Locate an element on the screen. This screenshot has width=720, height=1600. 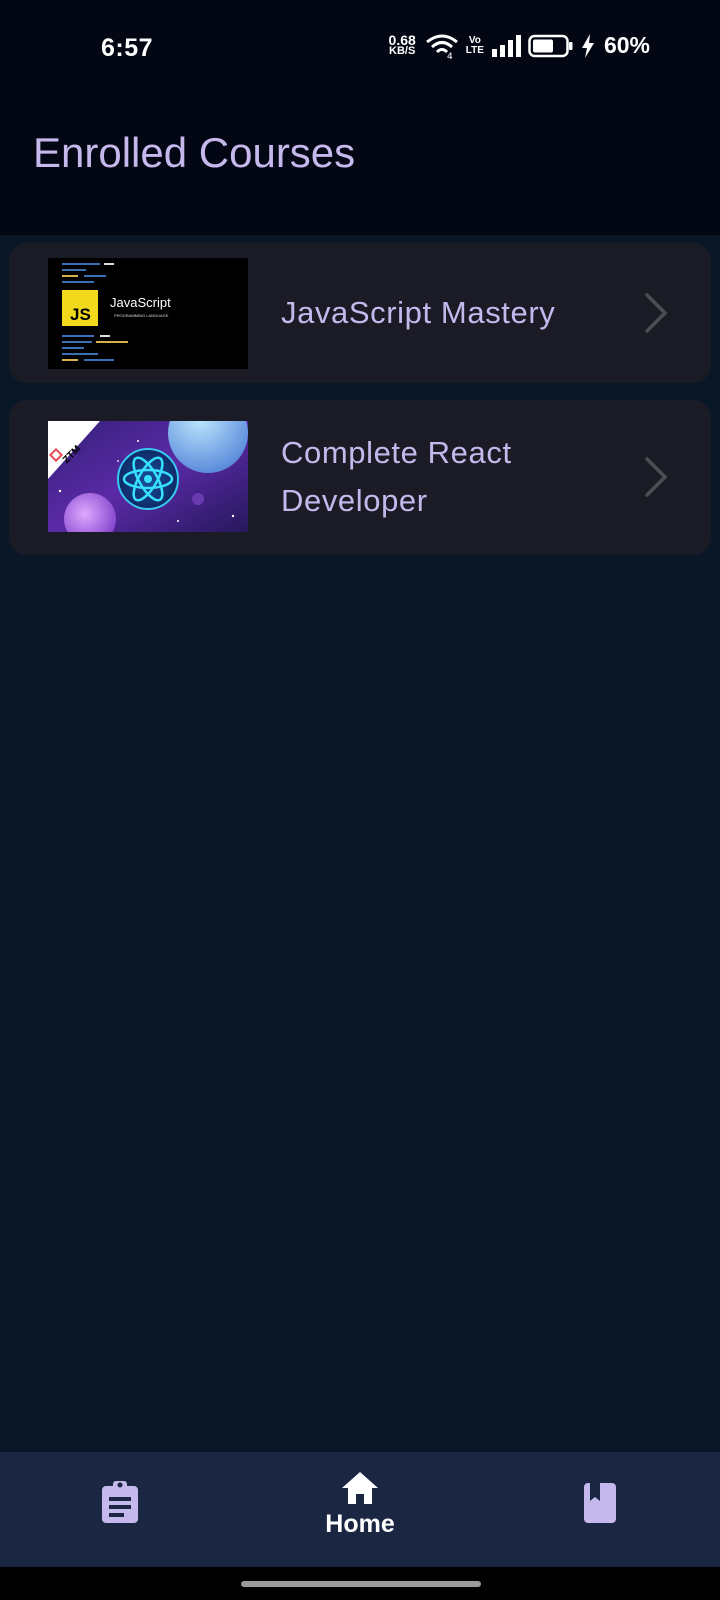
app-header: Enrolled Courses is located at coordinates (360, 165).